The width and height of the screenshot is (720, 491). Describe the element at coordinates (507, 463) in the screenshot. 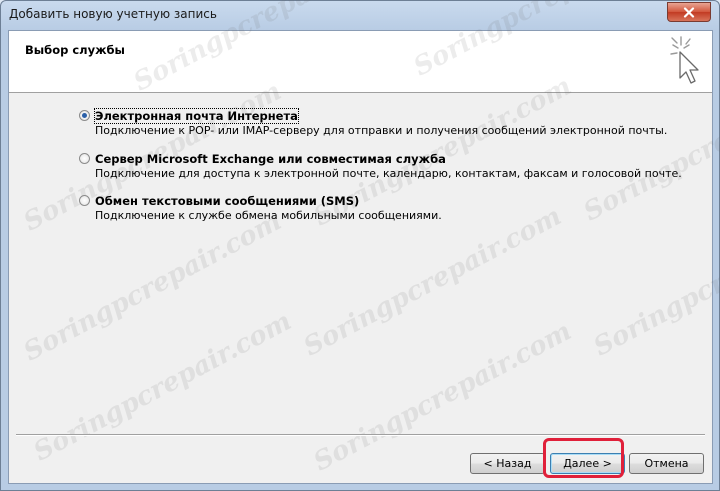

I see `back-button: < Назад` at that location.